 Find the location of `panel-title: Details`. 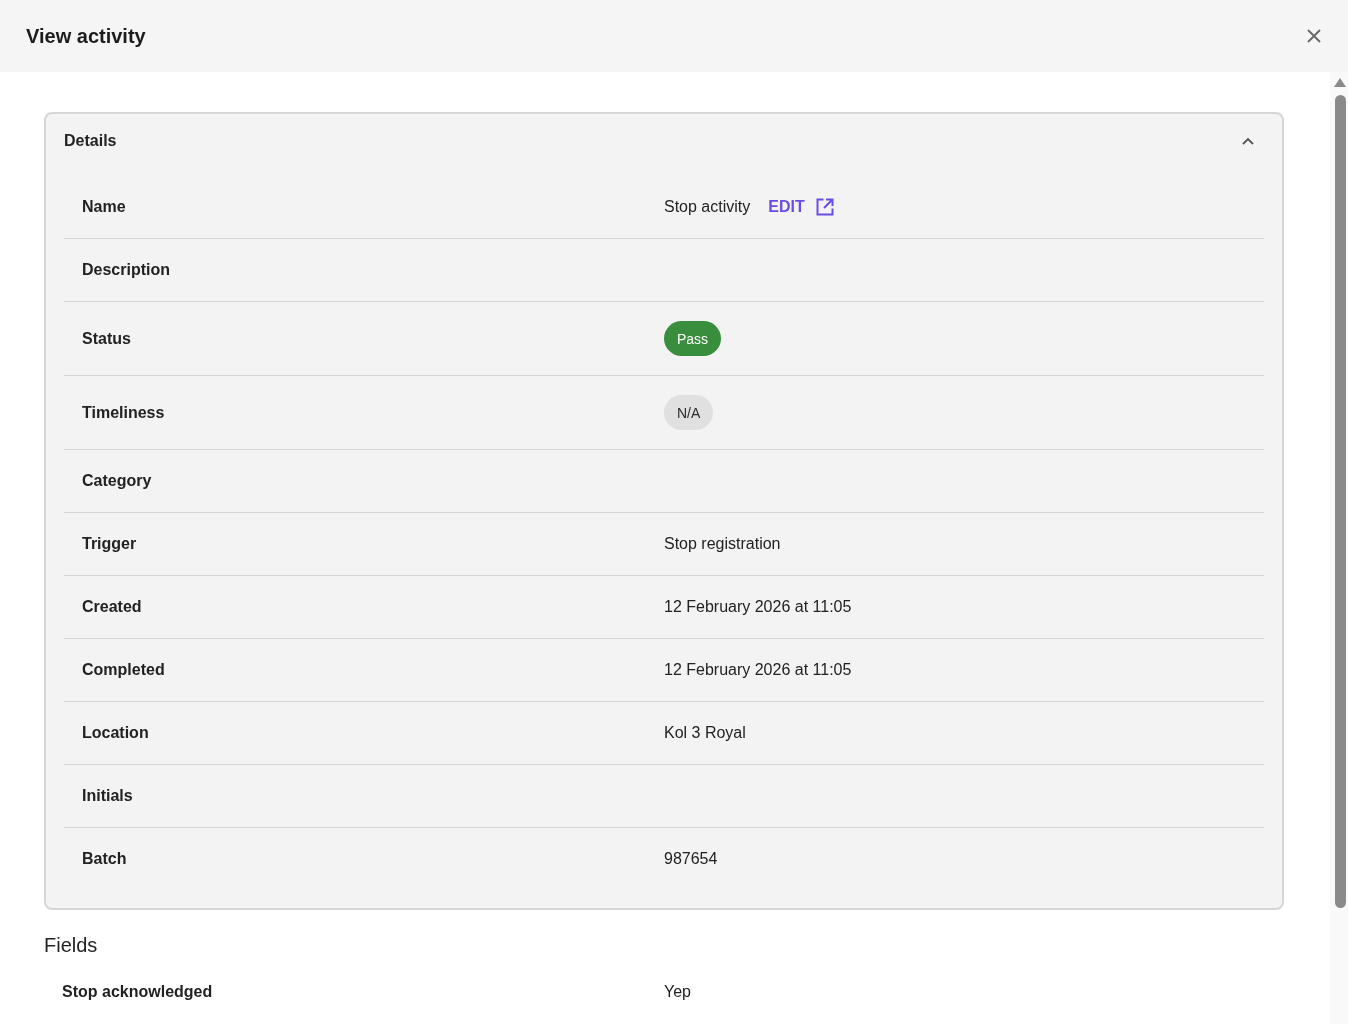

panel-title: Details is located at coordinates (90, 141).